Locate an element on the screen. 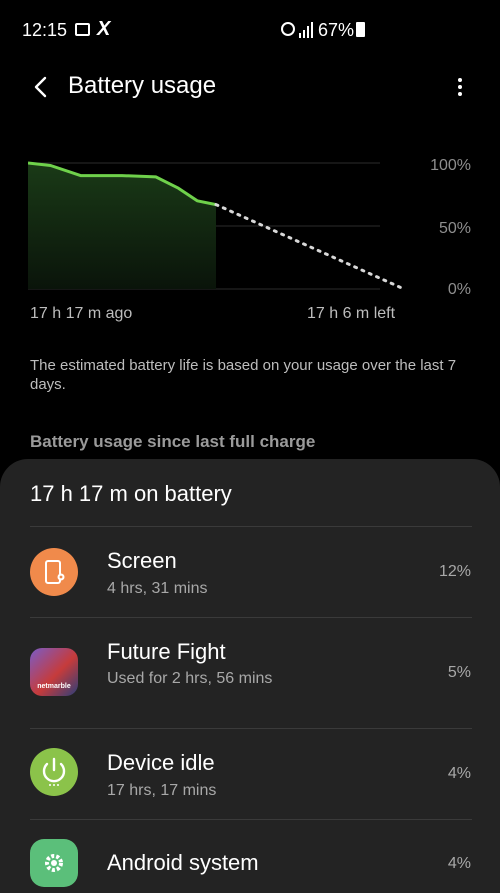  usage-item-detail: 4 hrs, 31 mins is located at coordinates (157, 588).